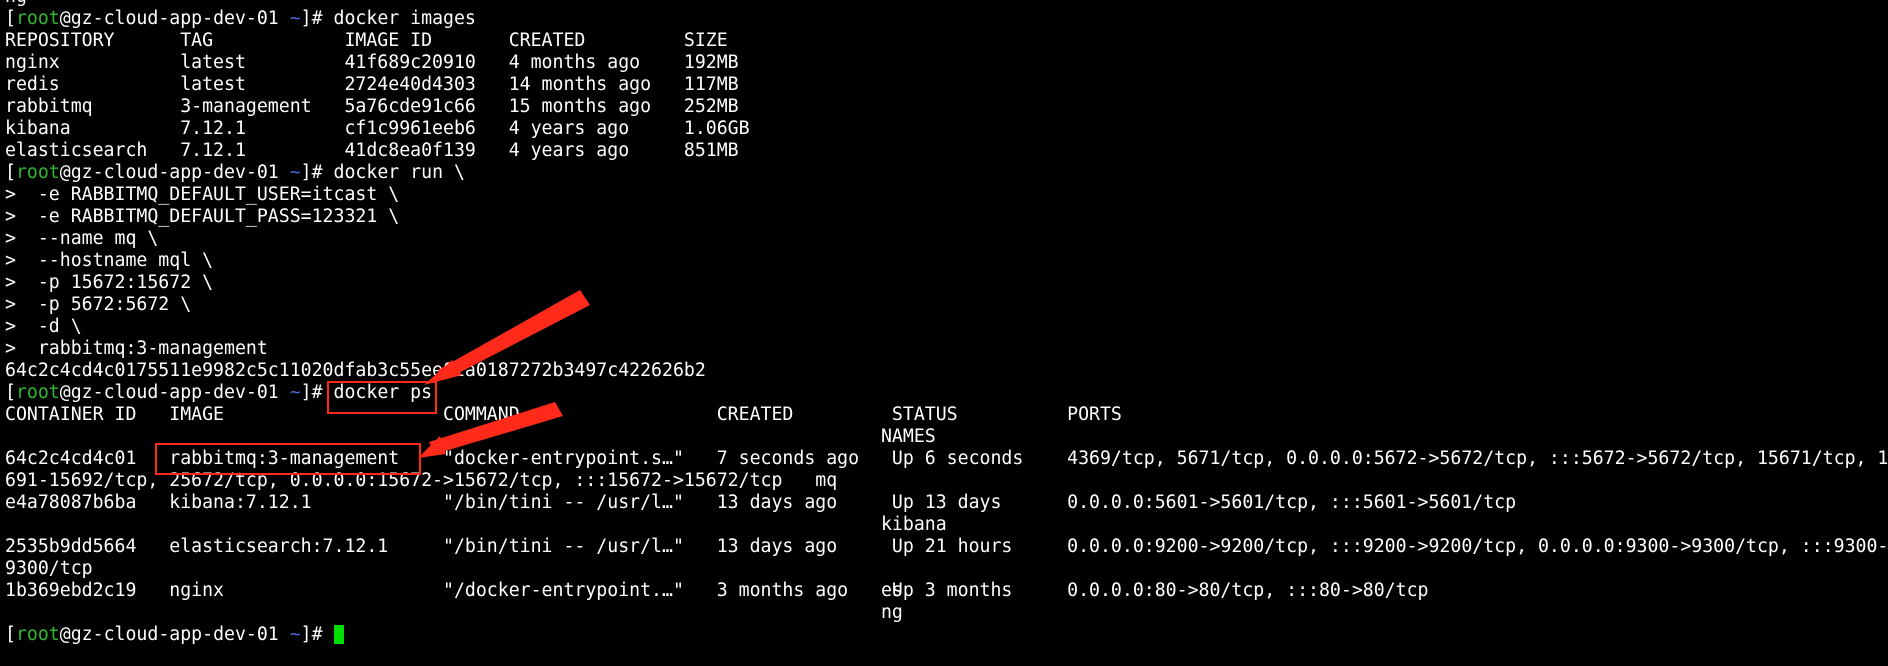 The height and width of the screenshot is (666, 1888). What do you see at coordinates (476, 524) in the screenshot?
I see `ps-table-row-wrap: kibana` at bounding box center [476, 524].